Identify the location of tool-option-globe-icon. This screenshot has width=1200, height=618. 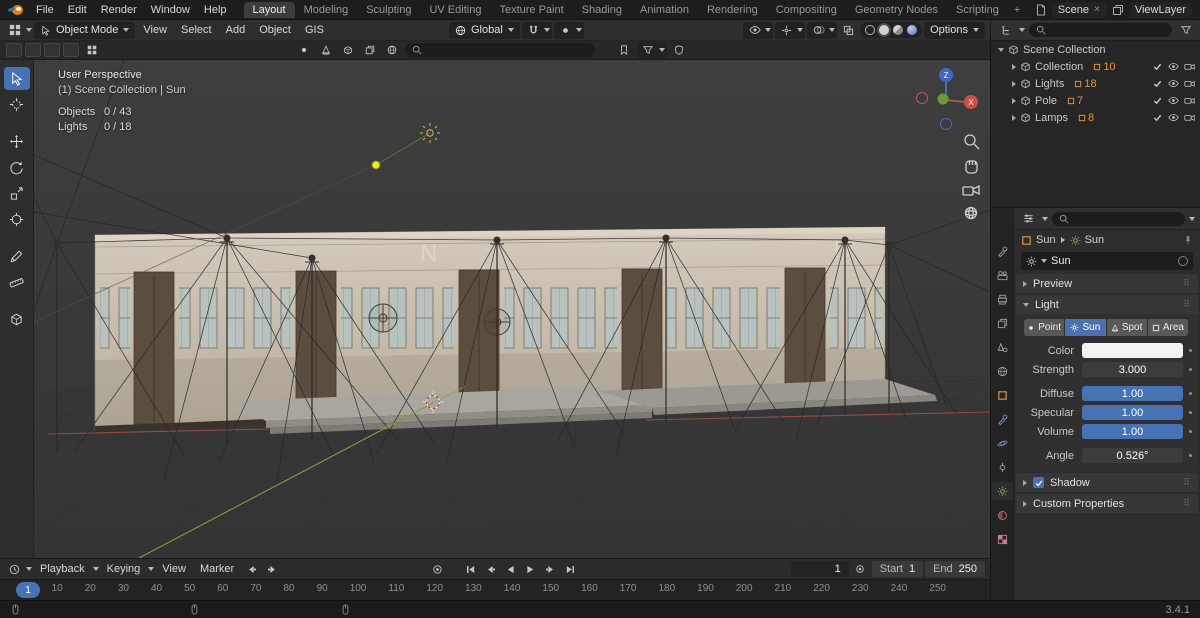
(392, 50).